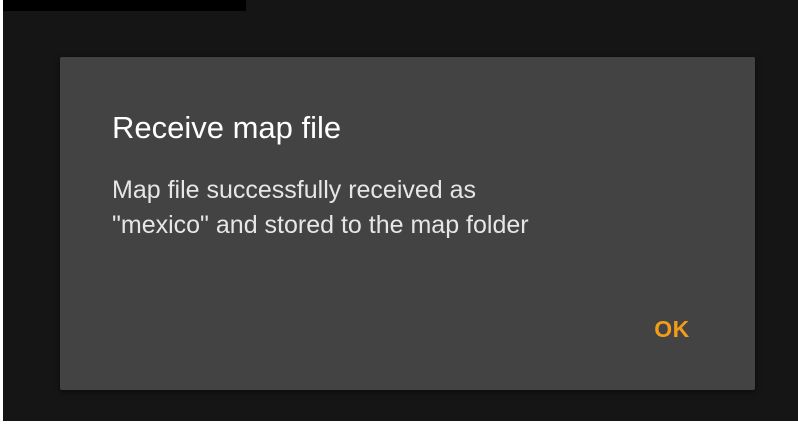  Describe the element at coordinates (294, 190) in the screenshot. I see `dialog-message-line-1: Map file successfully received as` at that location.